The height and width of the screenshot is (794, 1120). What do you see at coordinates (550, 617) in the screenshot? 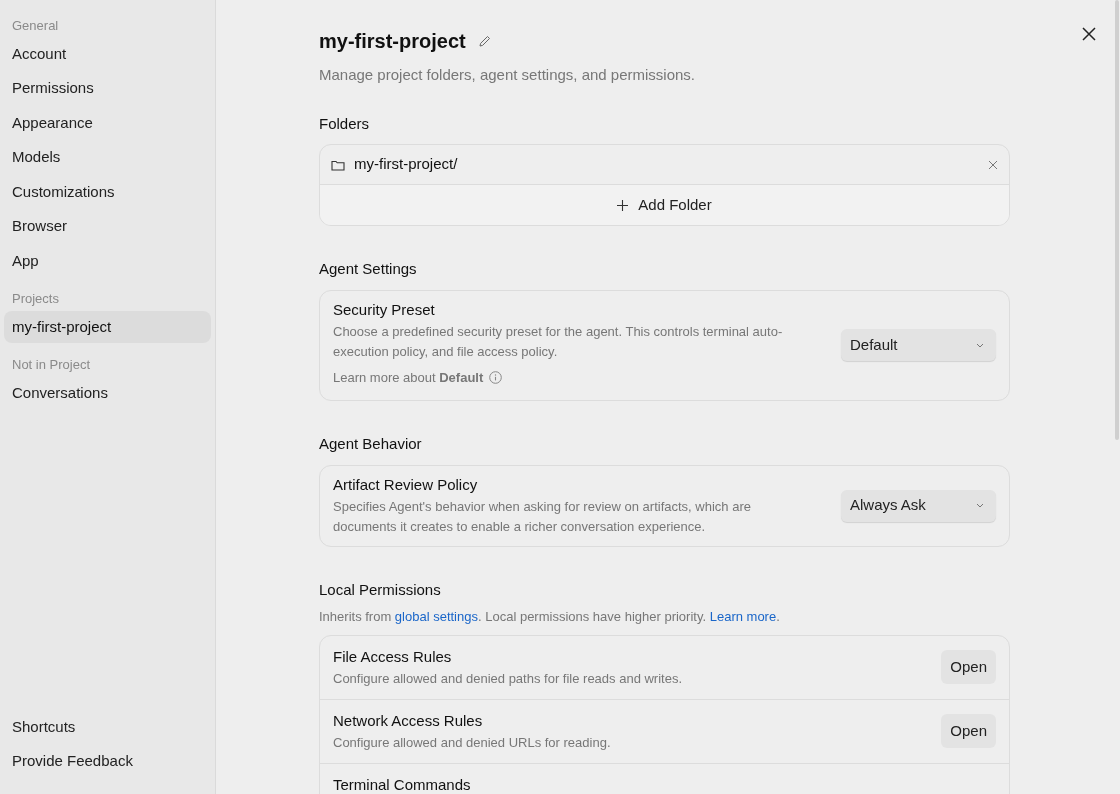
I see `section-description: Inherits from global settings. Local permissions have higher priority. Learn more.` at bounding box center [550, 617].